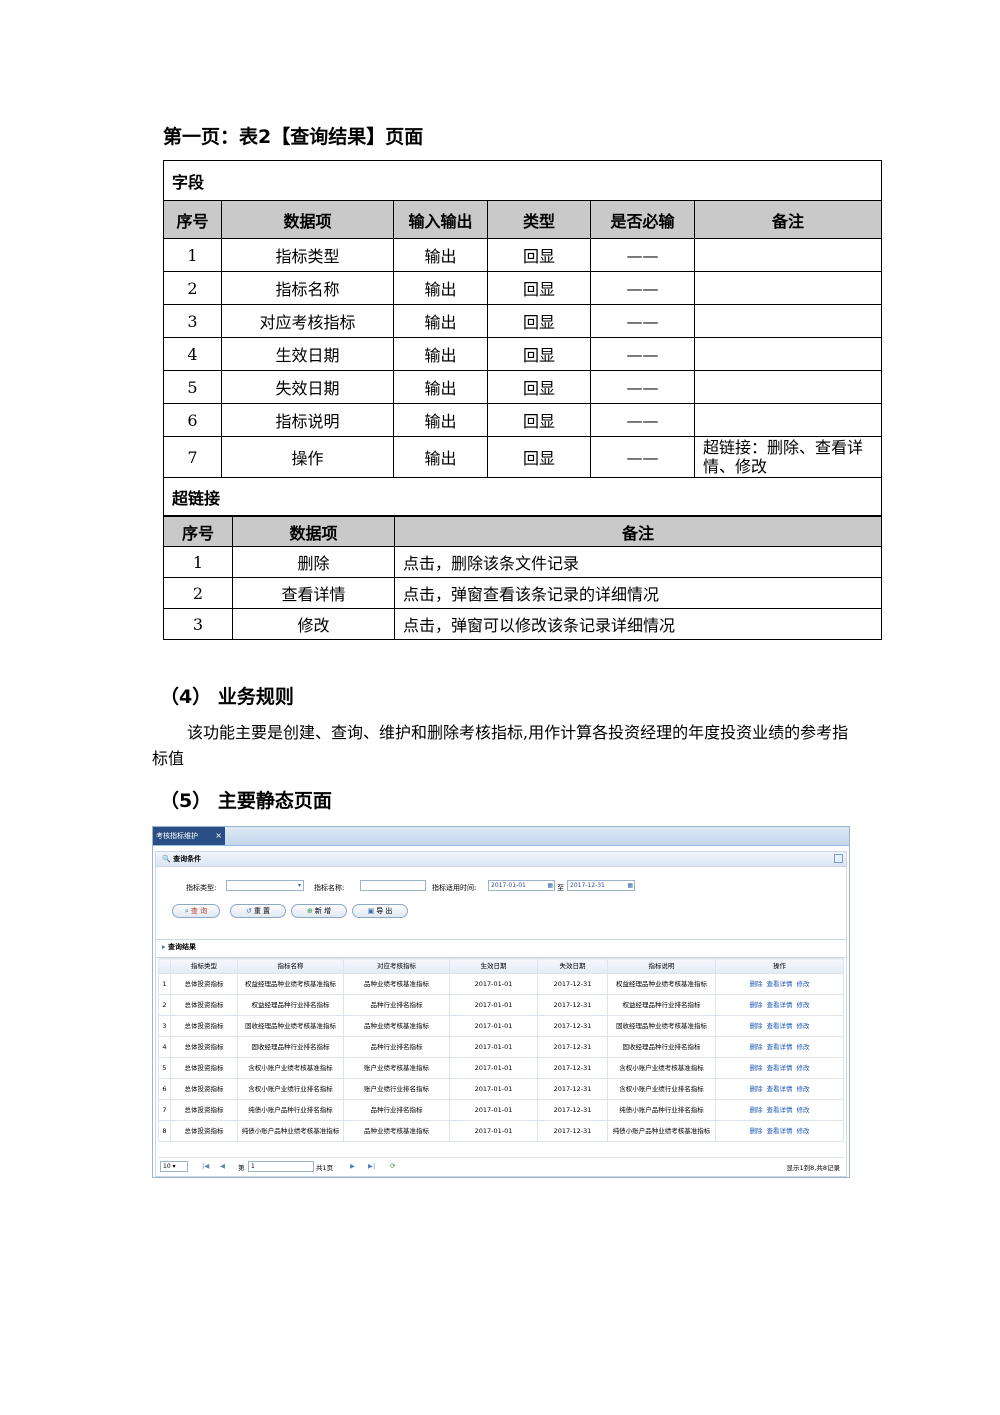 This screenshot has width=1000, height=1415. I want to click on field-table-header: 序号 数据项 输入输出 类型 是否必输 备注, so click(522, 219).